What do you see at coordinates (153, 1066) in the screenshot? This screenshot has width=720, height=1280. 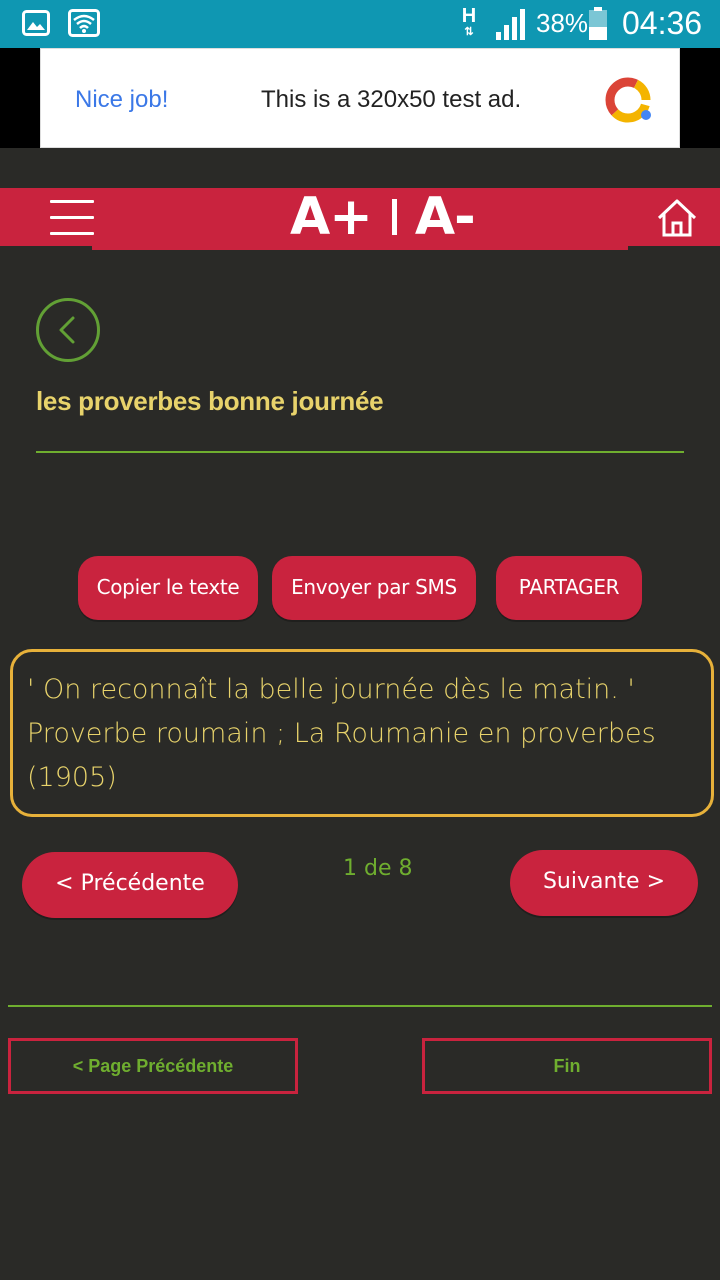 I see `previous-page-button: < Page Précédente` at bounding box center [153, 1066].